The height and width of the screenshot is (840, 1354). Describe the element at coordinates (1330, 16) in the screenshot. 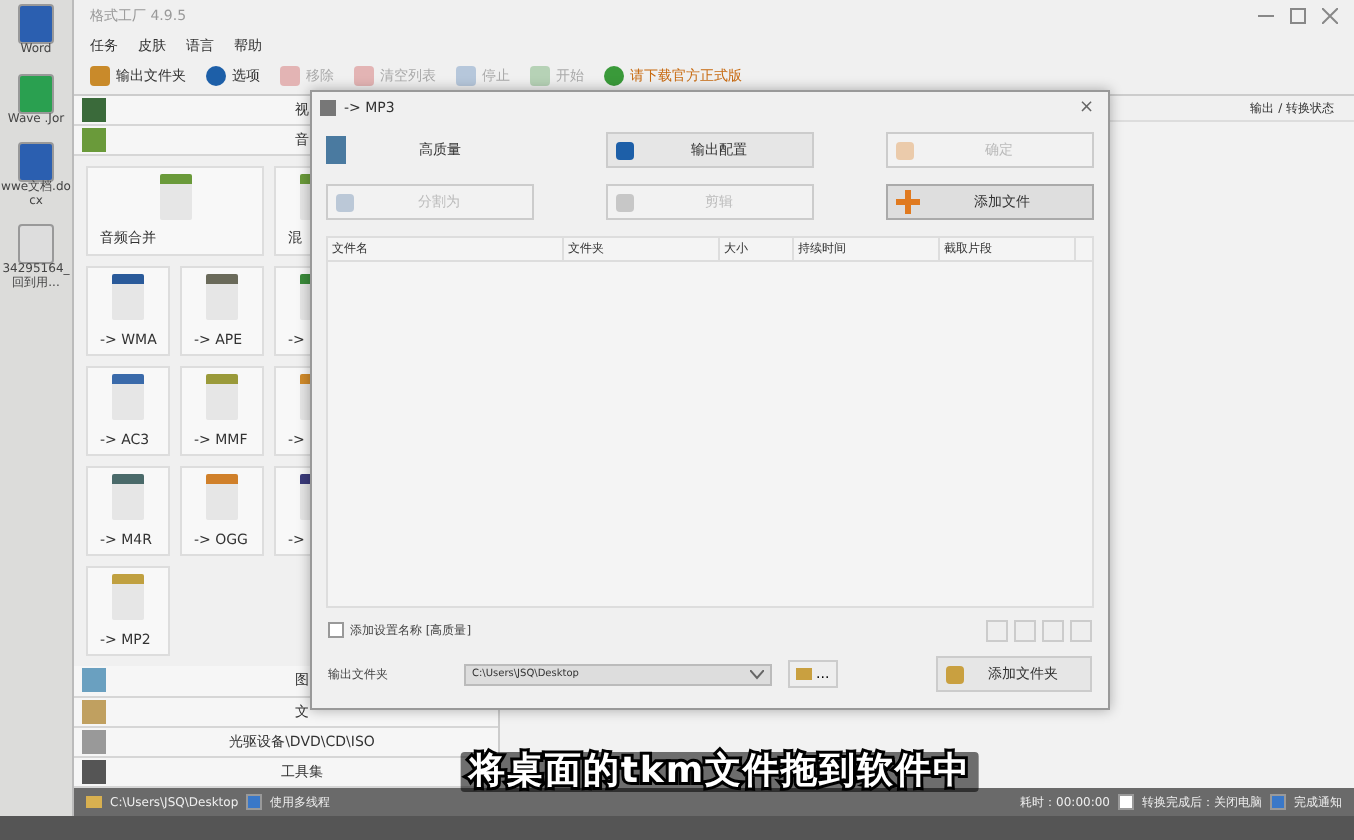

I see `close-icon` at that location.